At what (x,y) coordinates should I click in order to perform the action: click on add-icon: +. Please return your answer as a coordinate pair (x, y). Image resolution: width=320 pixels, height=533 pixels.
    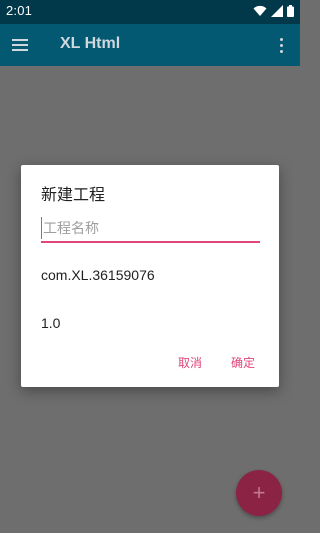
    Looking at the image, I should click on (259, 492).